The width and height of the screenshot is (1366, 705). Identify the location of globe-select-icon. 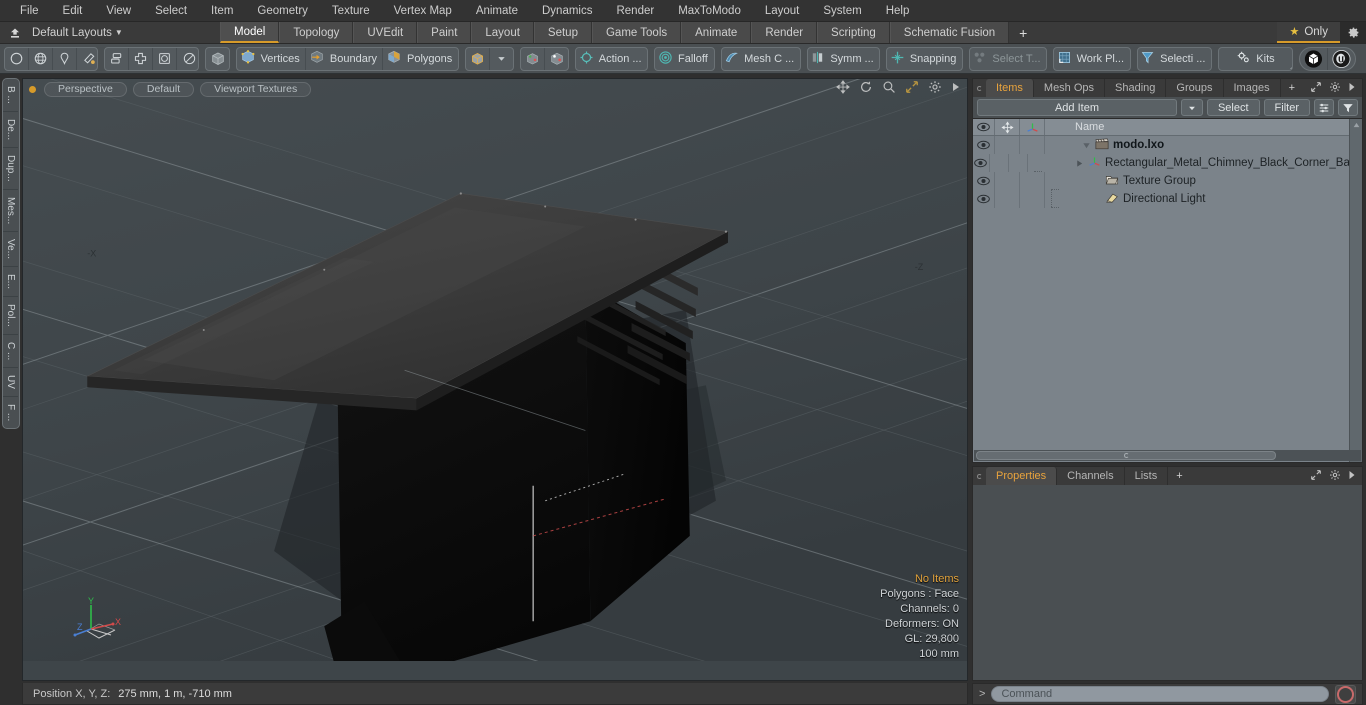
(41, 58).